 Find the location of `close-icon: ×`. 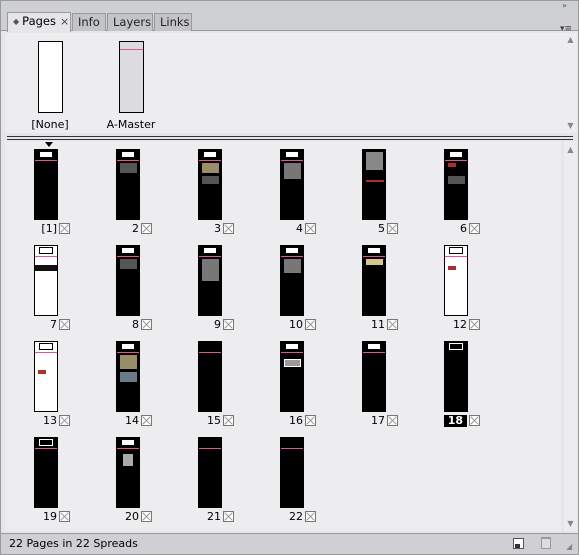

close-icon: × is located at coordinates (64, 21).